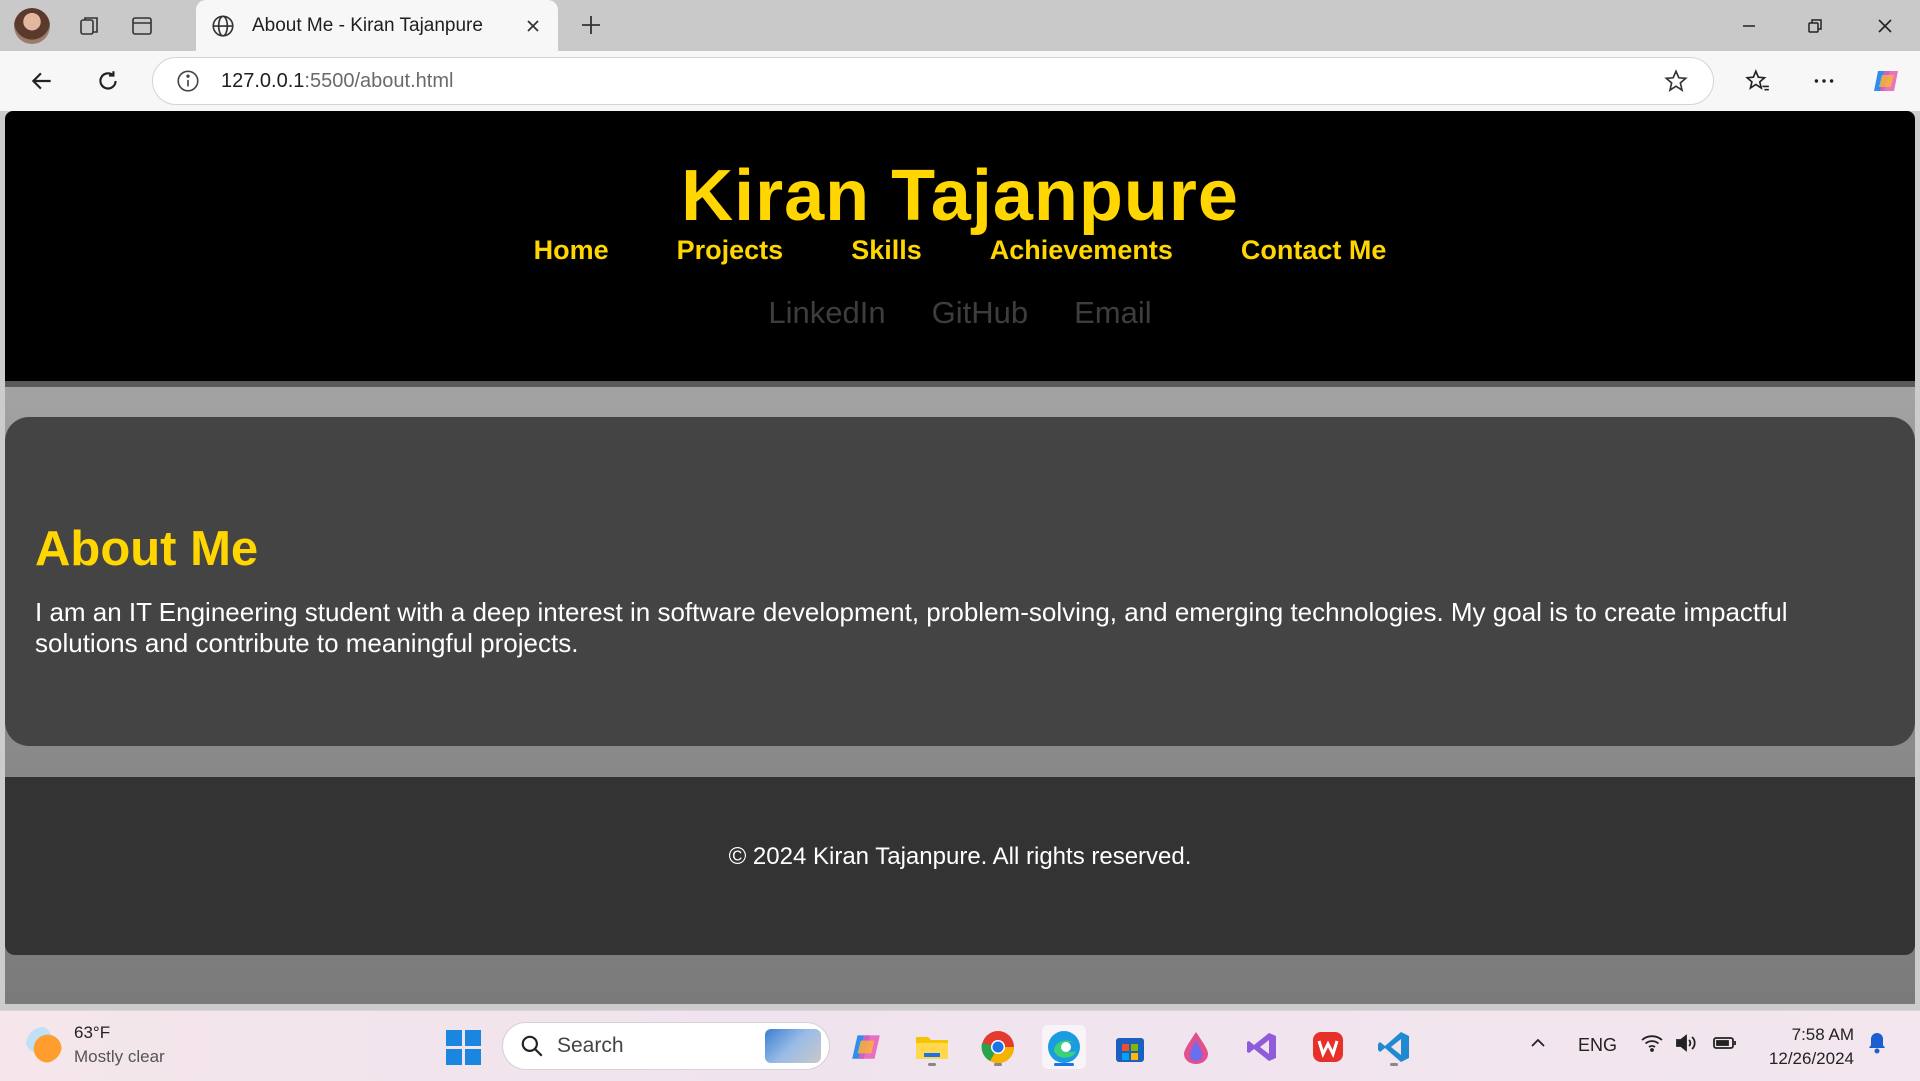 The image size is (1920, 1081). I want to click on weather-widget: 63°F Mostly clear, so click(95, 1045).